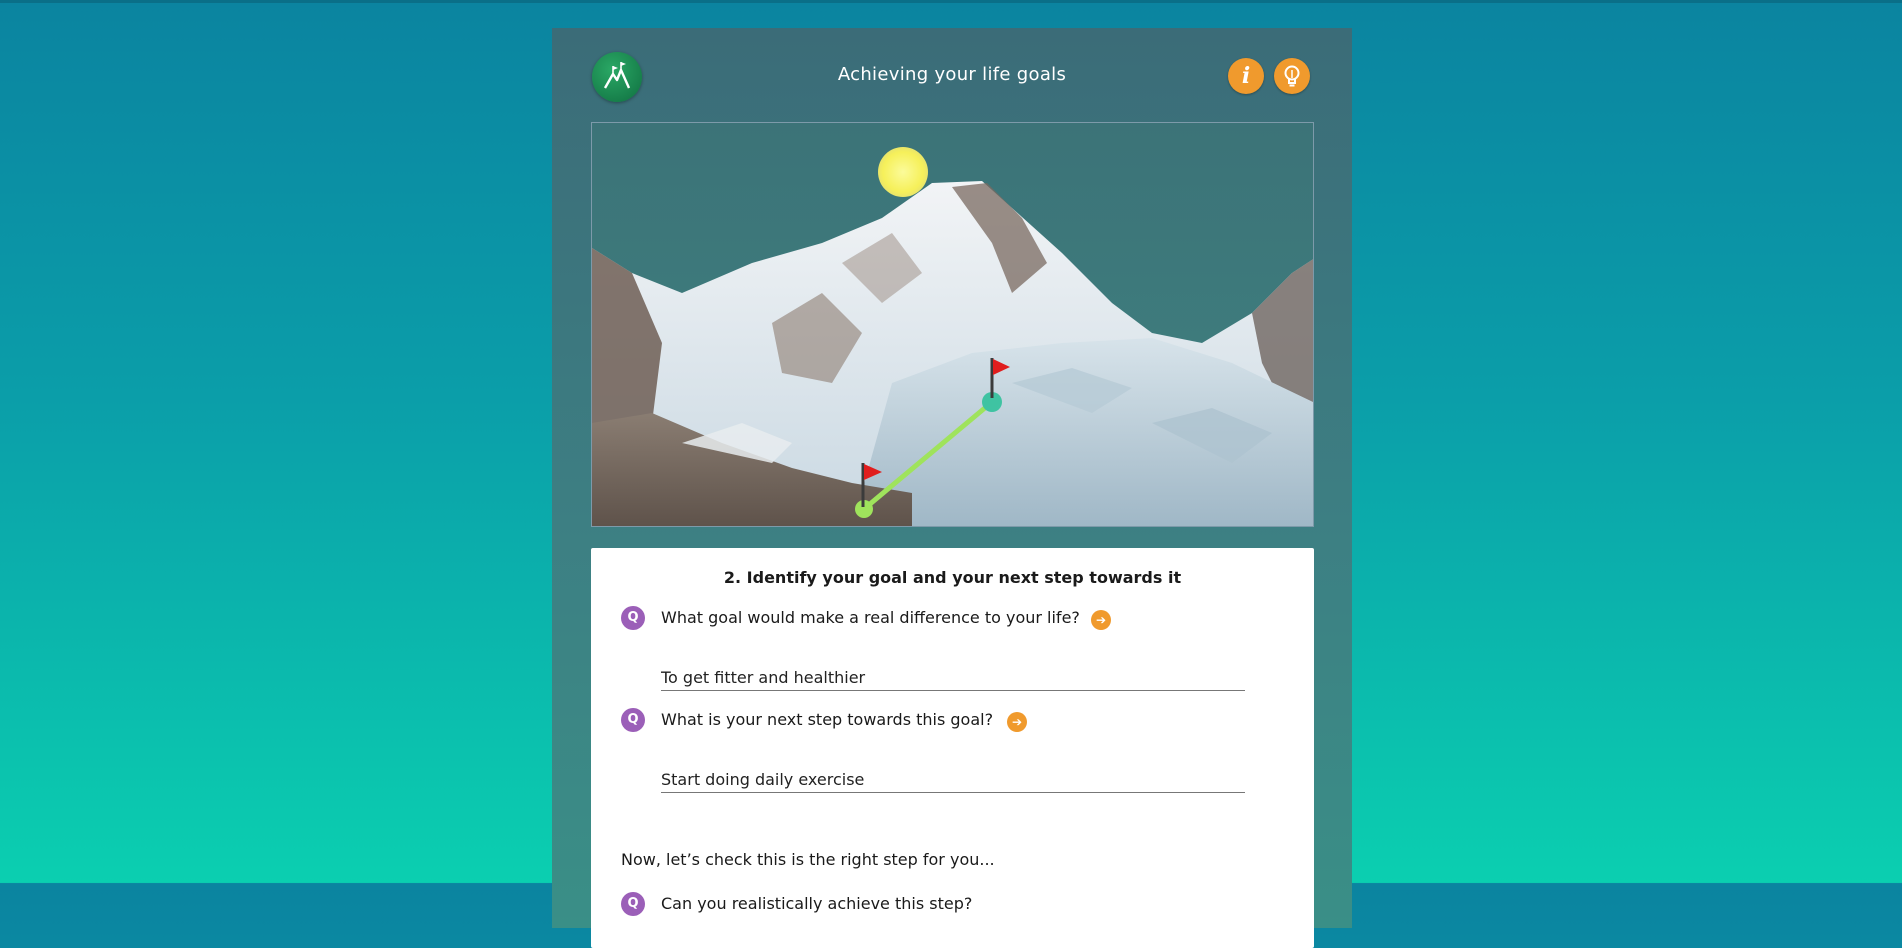  I want to click on sun-icon, so click(903, 172).